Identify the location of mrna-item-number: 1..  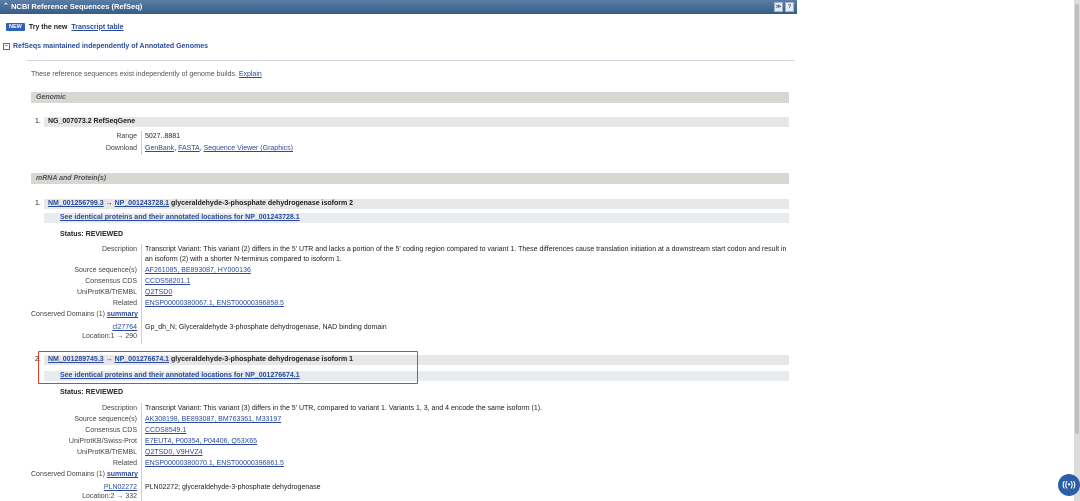
(38, 203).